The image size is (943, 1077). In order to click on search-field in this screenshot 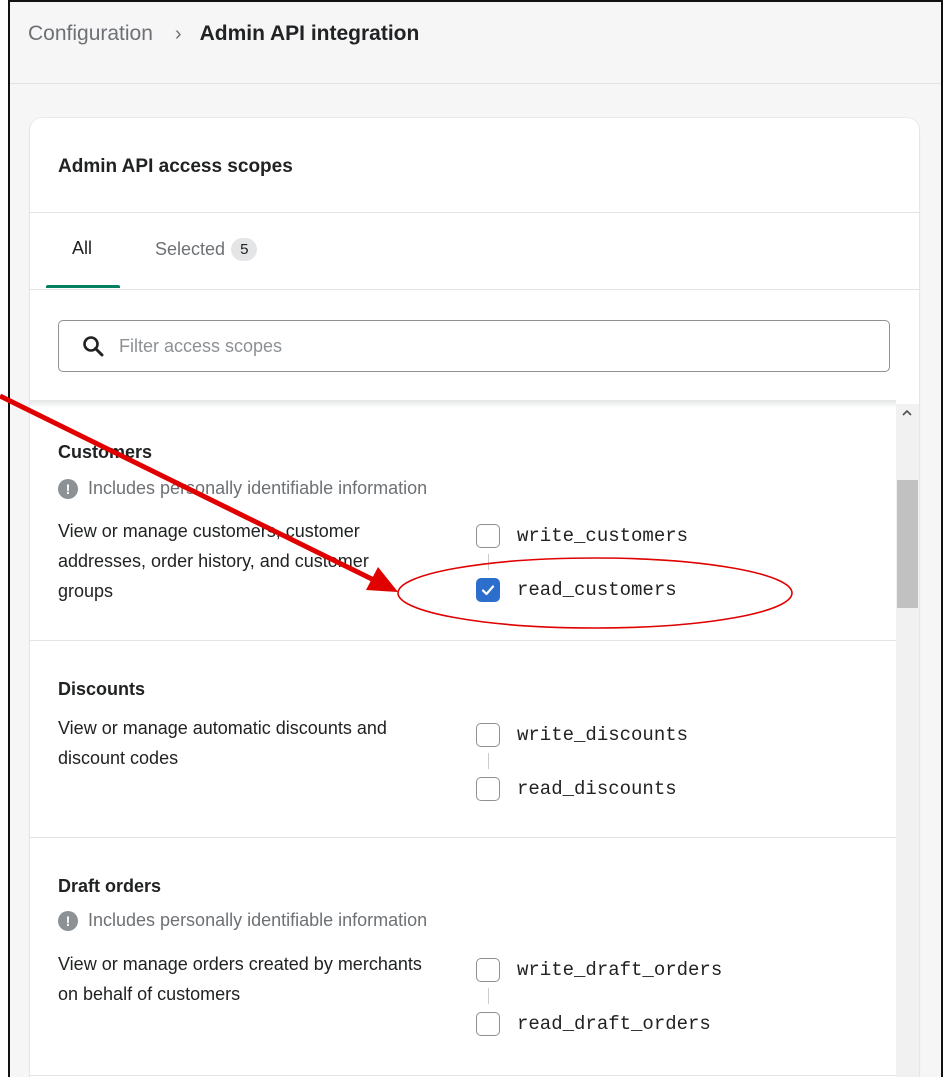, I will do `click(474, 346)`.